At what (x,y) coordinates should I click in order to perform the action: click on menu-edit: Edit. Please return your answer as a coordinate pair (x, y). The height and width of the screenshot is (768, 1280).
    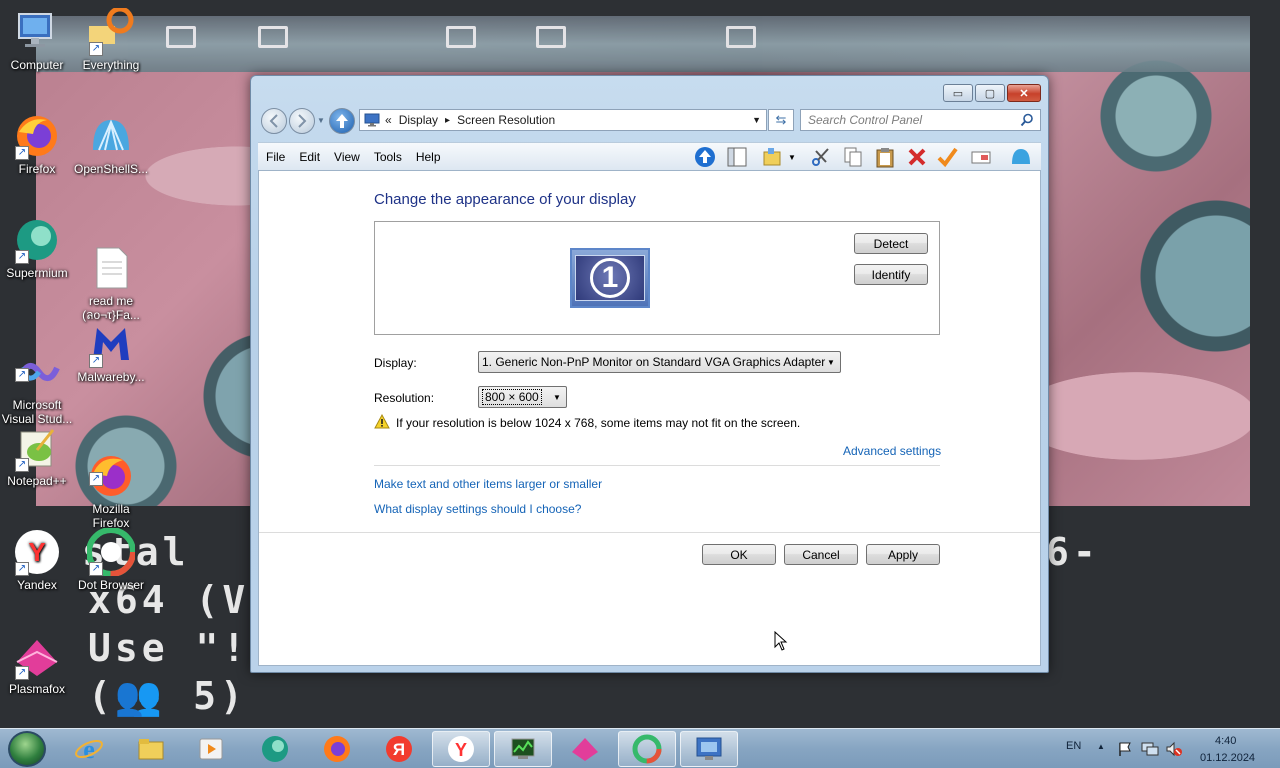
    Looking at the image, I should click on (309, 157).